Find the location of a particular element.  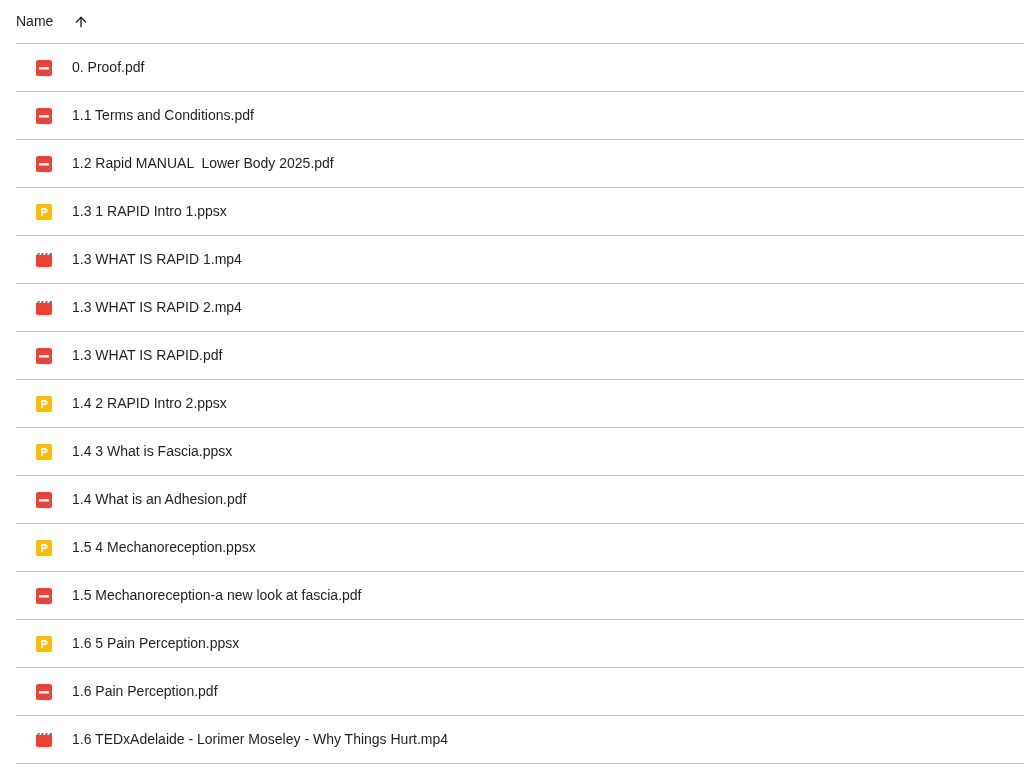

file-row: 1.4 3 What is Fascia.ppsx is located at coordinates (520, 452).